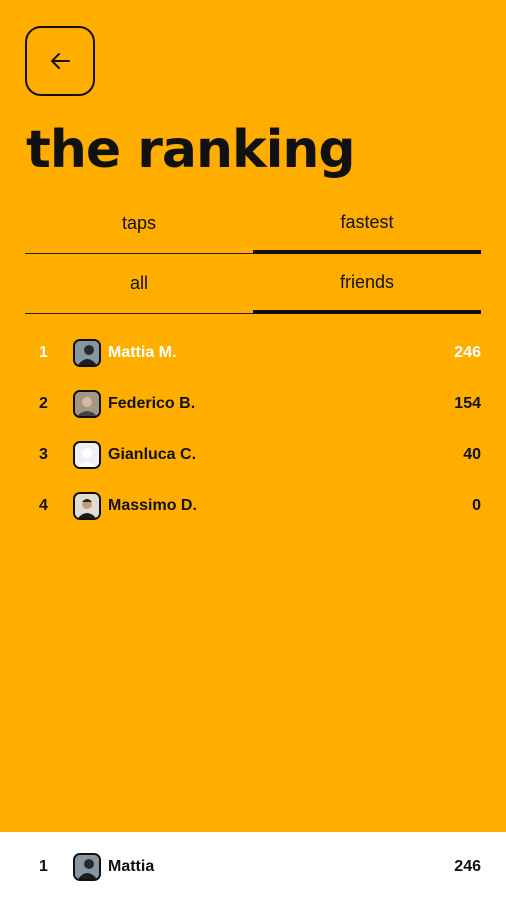 Image resolution: width=506 pixels, height=900 pixels. I want to click on ranking-row: 3 Gianluca C. 40, so click(253, 454).